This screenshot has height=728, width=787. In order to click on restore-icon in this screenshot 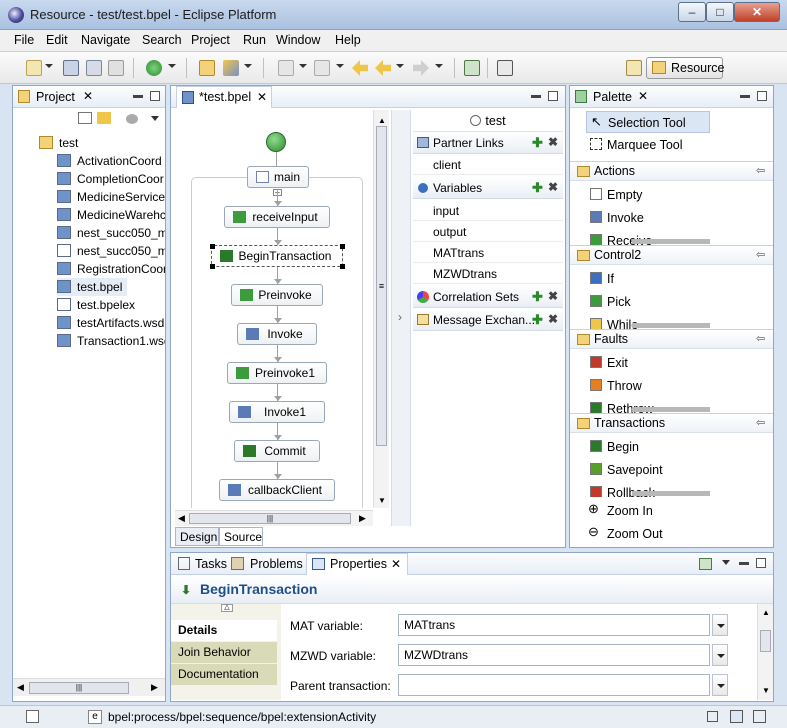, I will do `click(712, 716)`.